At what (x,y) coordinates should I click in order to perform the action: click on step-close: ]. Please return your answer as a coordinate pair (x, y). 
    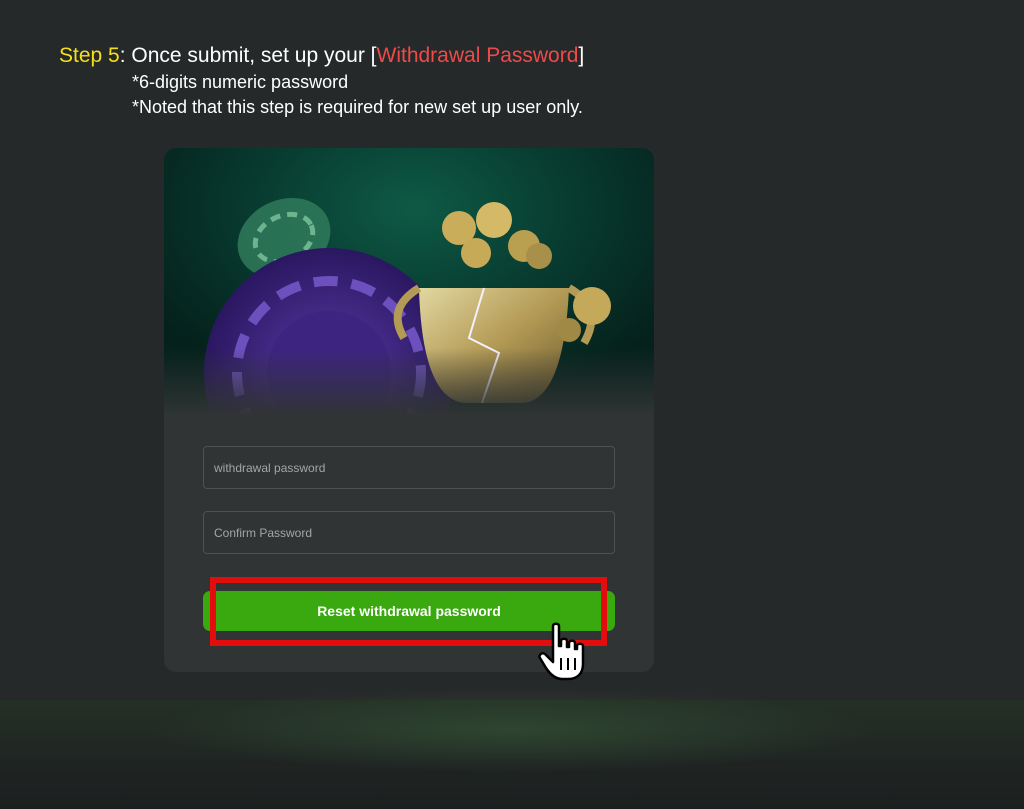
    Looking at the image, I should click on (581, 55).